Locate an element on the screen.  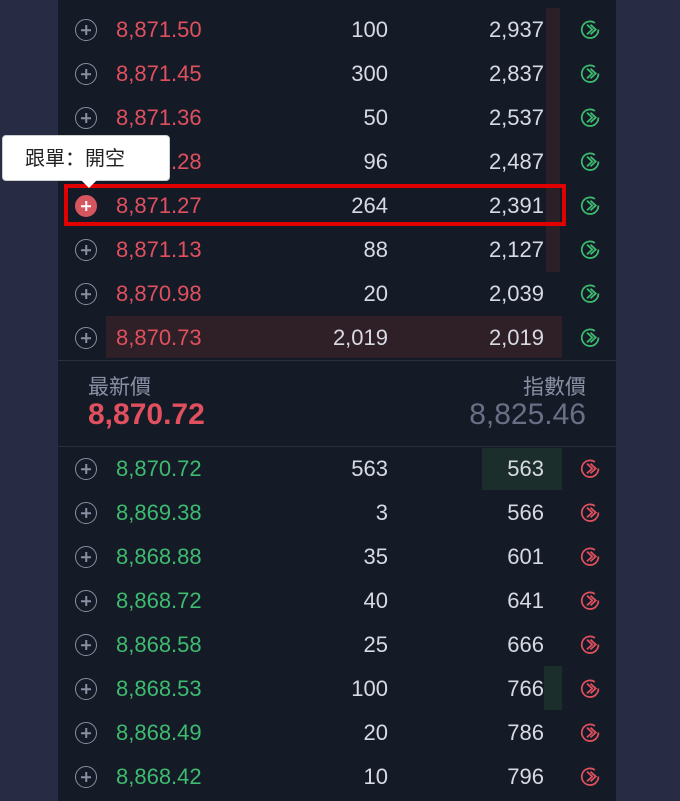
ask-price: 8,870.73 is located at coordinates (159, 337).